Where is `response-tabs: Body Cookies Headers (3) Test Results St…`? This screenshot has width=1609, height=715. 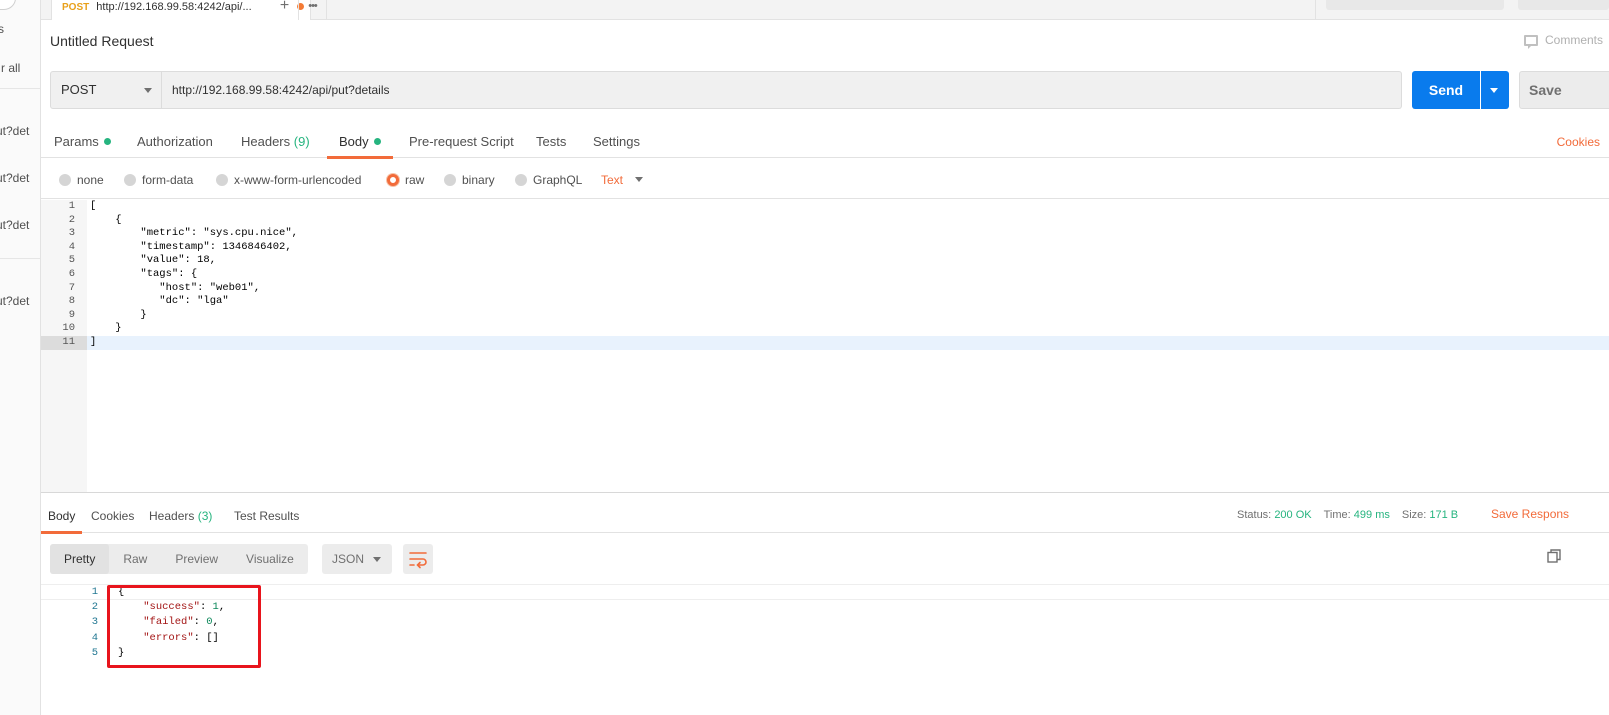 response-tabs: Body Cookies Headers (3) Test Results St… is located at coordinates (824, 516).